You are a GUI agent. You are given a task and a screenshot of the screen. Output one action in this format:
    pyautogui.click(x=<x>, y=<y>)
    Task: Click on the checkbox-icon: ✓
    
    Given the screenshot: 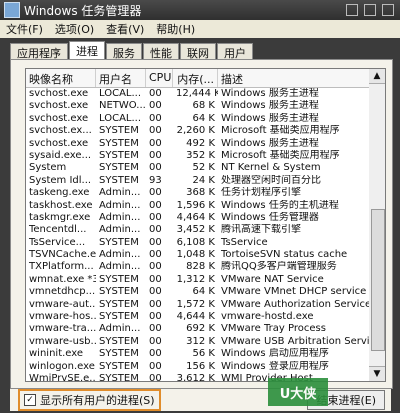 What is the action you would take?
    pyautogui.click(x=30, y=400)
    